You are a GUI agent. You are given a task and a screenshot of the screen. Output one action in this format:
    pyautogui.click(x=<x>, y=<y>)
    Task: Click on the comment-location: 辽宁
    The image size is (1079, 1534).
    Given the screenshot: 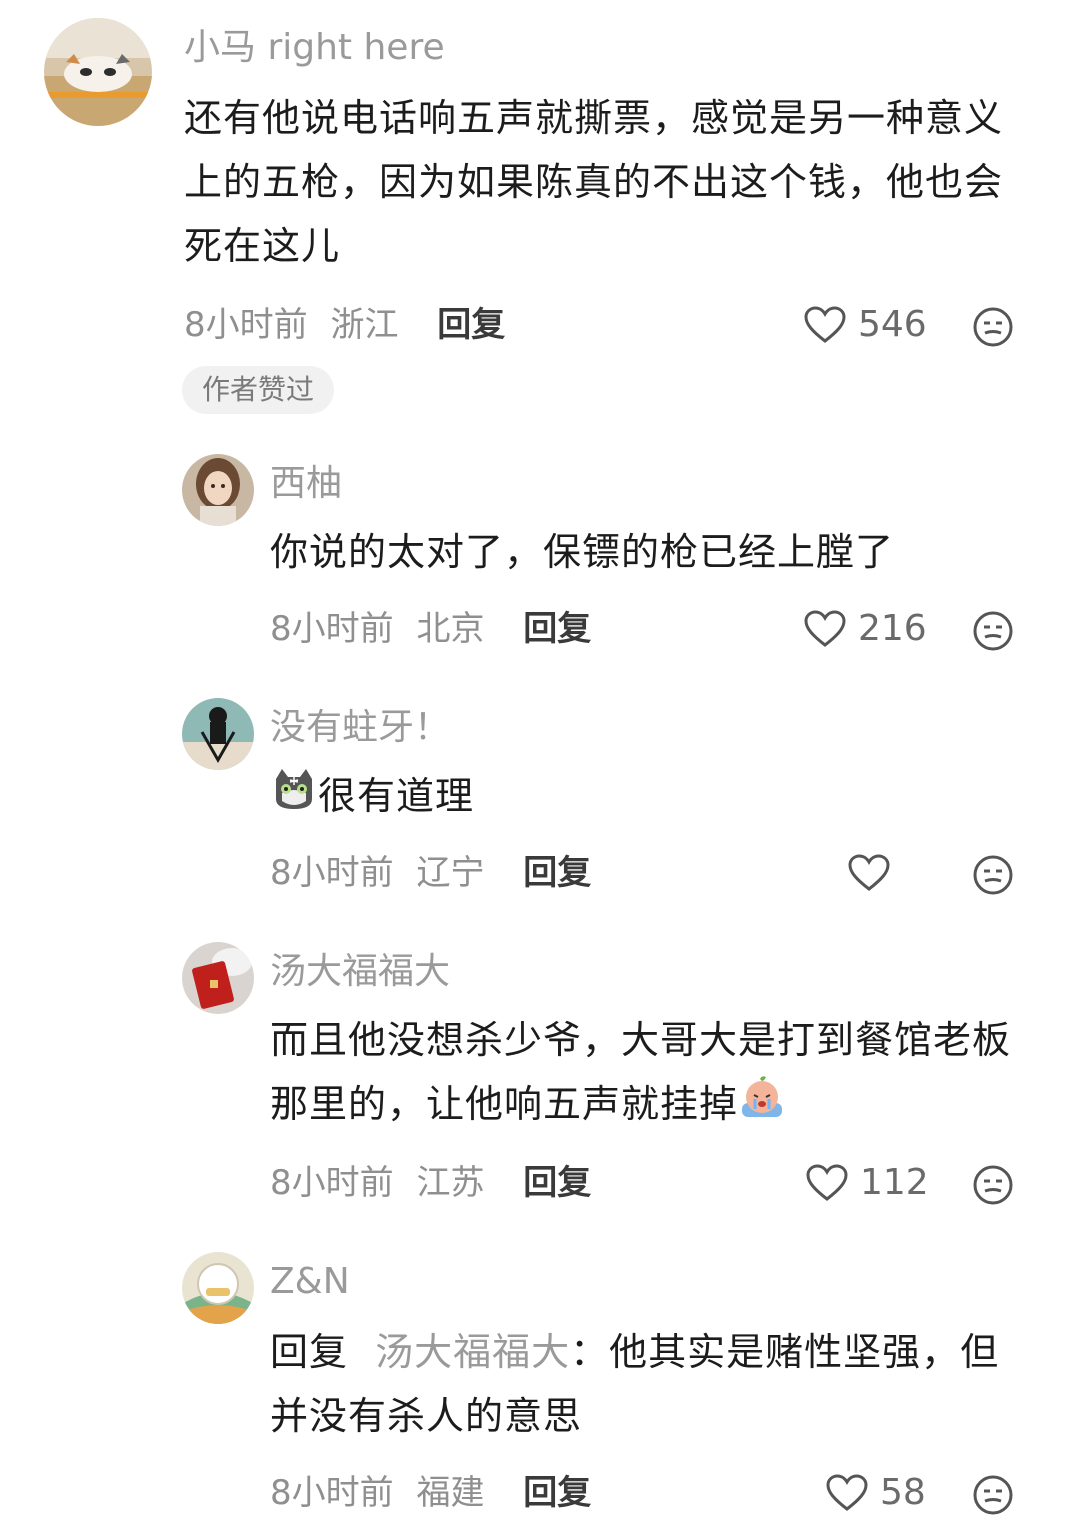 What is the action you would take?
    pyautogui.click(x=450, y=873)
    